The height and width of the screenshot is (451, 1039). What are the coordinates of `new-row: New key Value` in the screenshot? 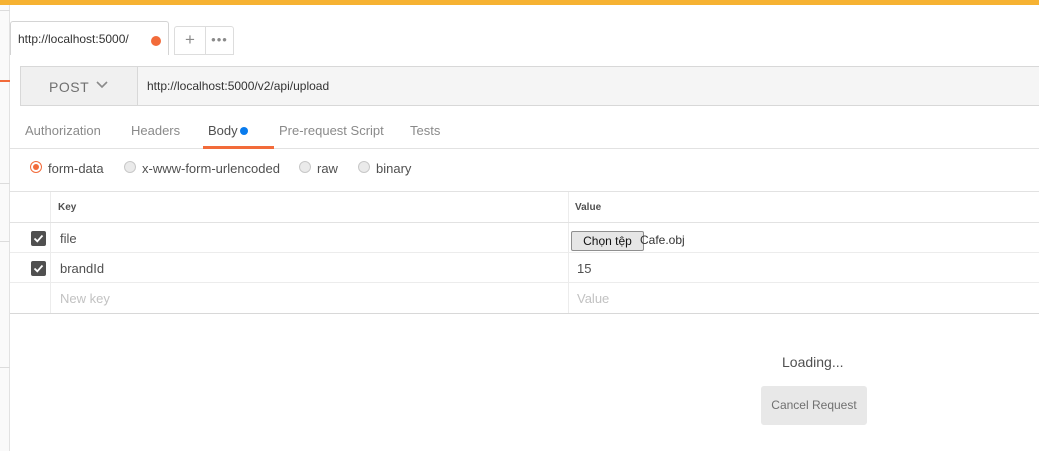 It's located at (524, 298).